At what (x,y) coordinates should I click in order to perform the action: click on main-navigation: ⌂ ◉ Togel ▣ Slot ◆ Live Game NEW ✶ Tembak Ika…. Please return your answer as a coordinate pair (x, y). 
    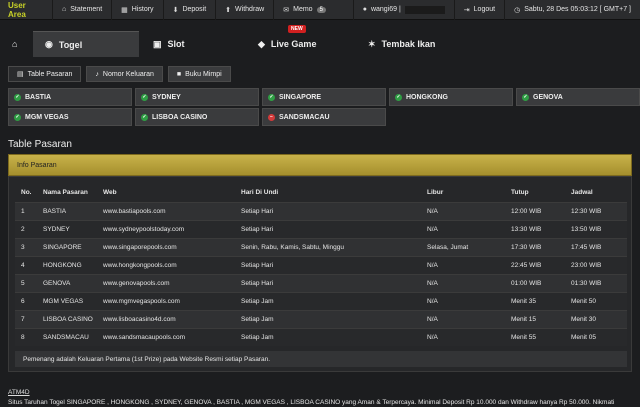
    Looking at the image, I should click on (320, 41).